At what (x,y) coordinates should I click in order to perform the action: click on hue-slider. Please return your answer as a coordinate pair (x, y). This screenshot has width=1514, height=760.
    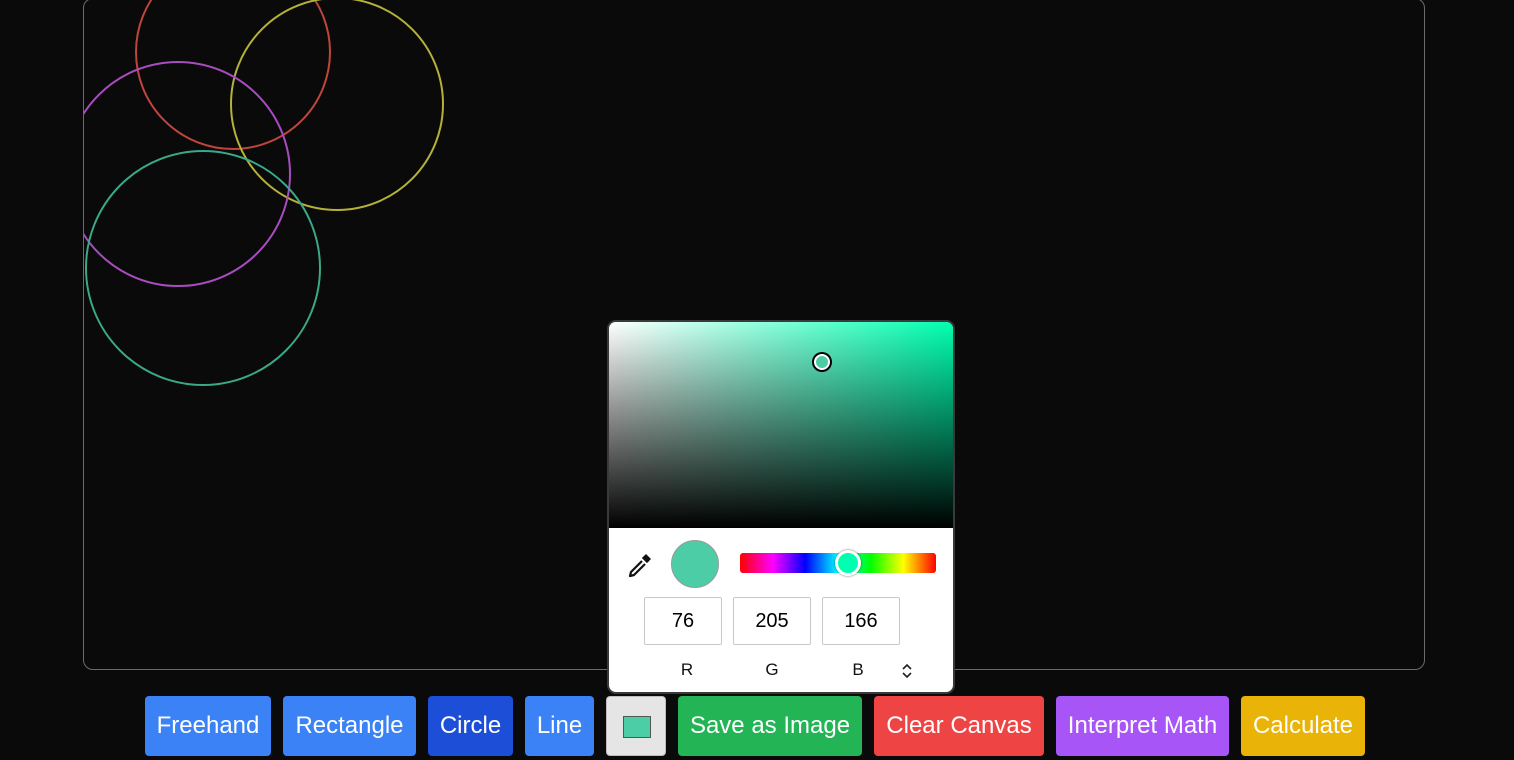
    Looking at the image, I should click on (838, 563).